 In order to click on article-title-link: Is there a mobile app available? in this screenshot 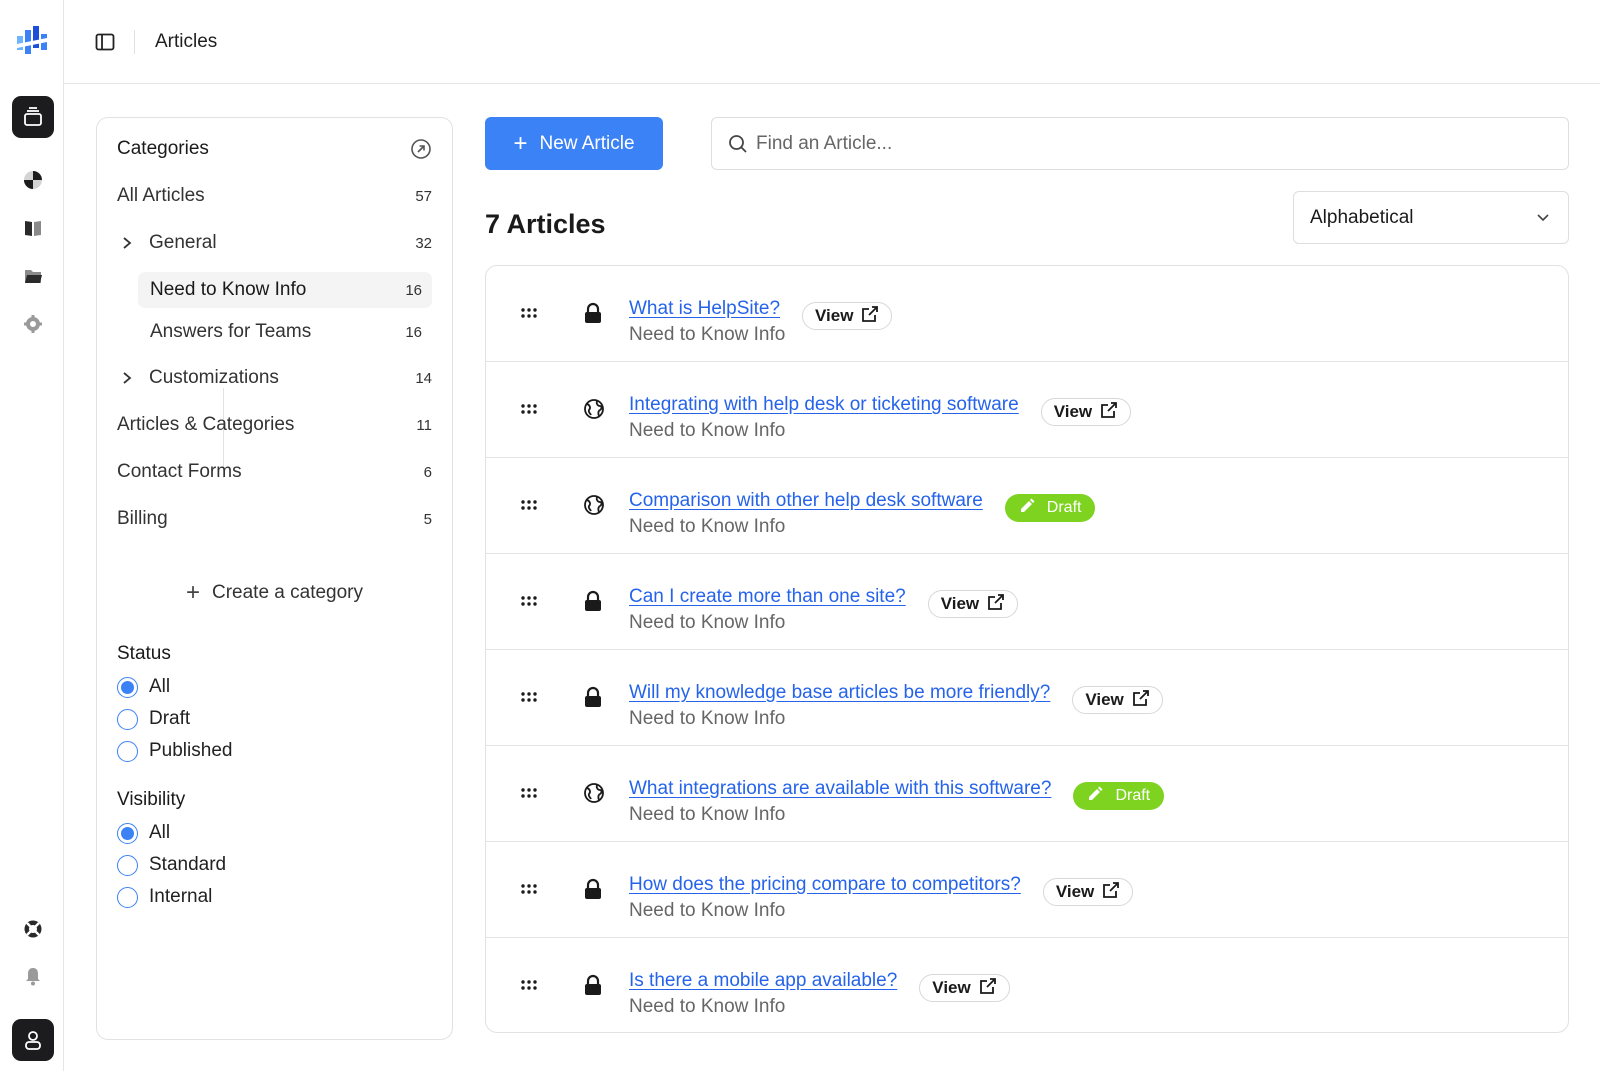, I will do `click(763, 981)`.